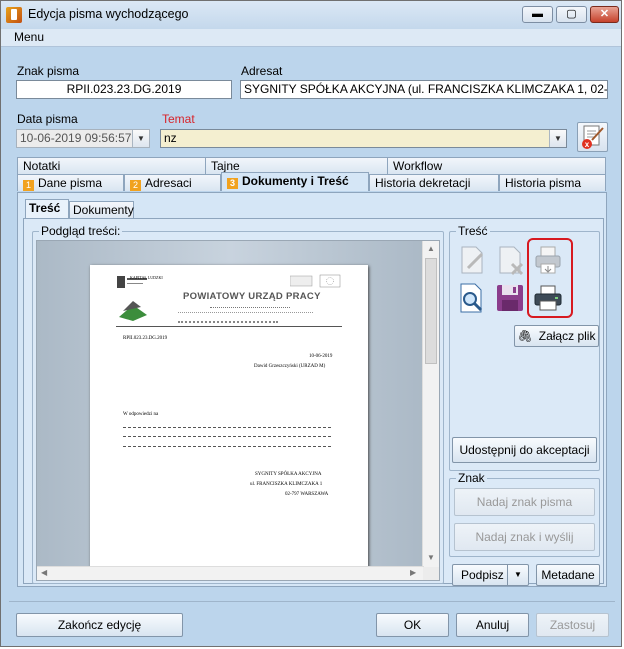  Describe the element at coordinates (412, 625) in the screenshot. I see `ok-button: OK` at that location.